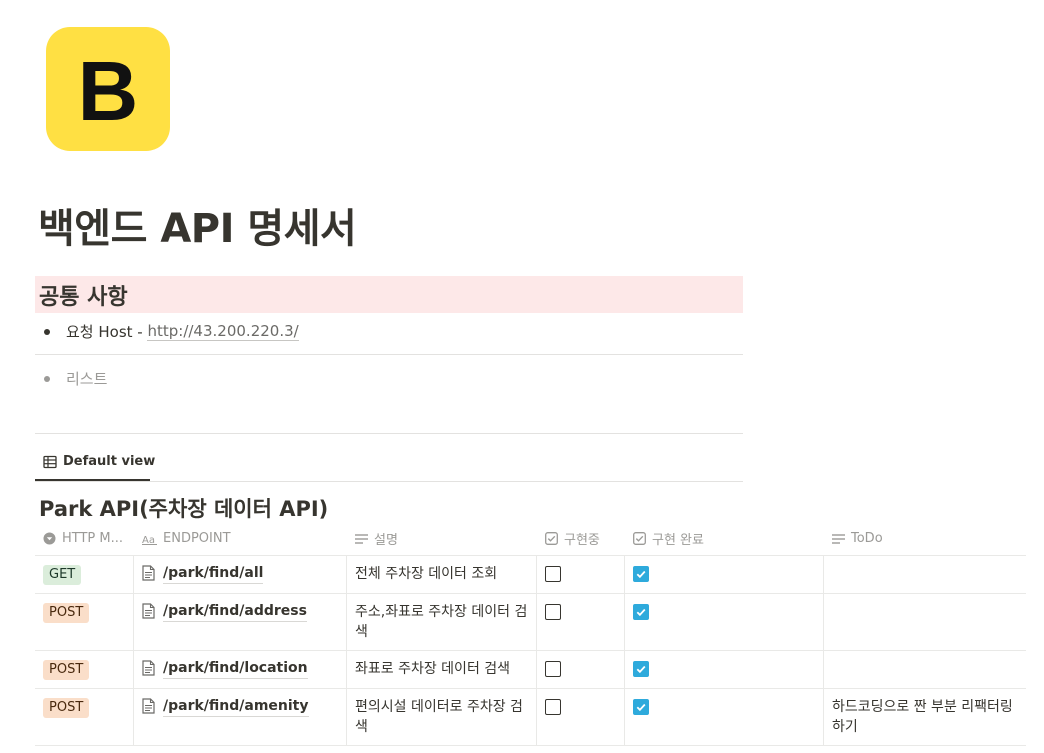 The height and width of the screenshot is (753, 1044). I want to click on method-tag: GET, so click(62, 575).